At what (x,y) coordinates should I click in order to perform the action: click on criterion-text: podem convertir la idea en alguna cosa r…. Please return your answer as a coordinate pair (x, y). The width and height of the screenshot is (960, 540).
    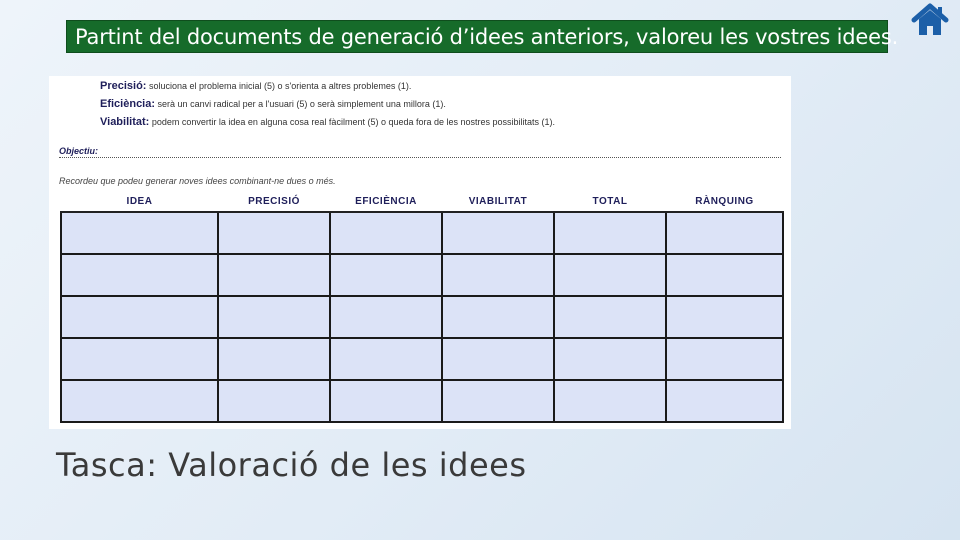
    Looking at the image, I should click on (353, 122).